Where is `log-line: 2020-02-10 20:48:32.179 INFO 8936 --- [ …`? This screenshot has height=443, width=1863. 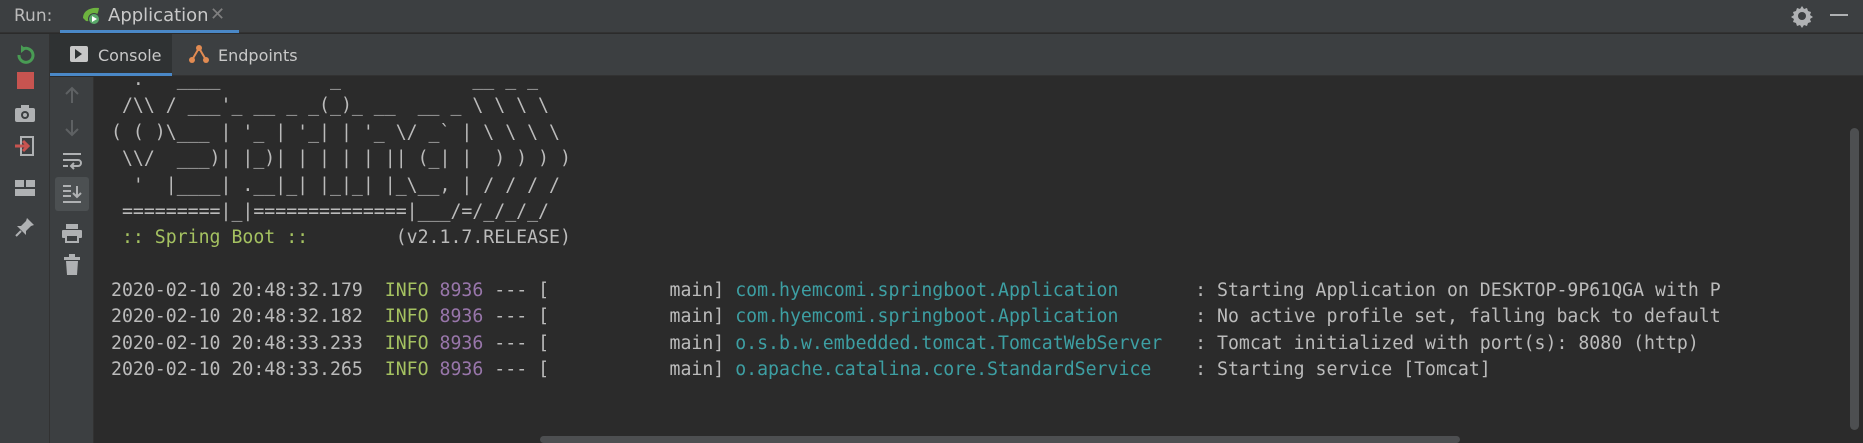
log-line: 2020-02-10 20:48:32.179 INFO 8936 --- [ … is located at coordinates (916, 291).